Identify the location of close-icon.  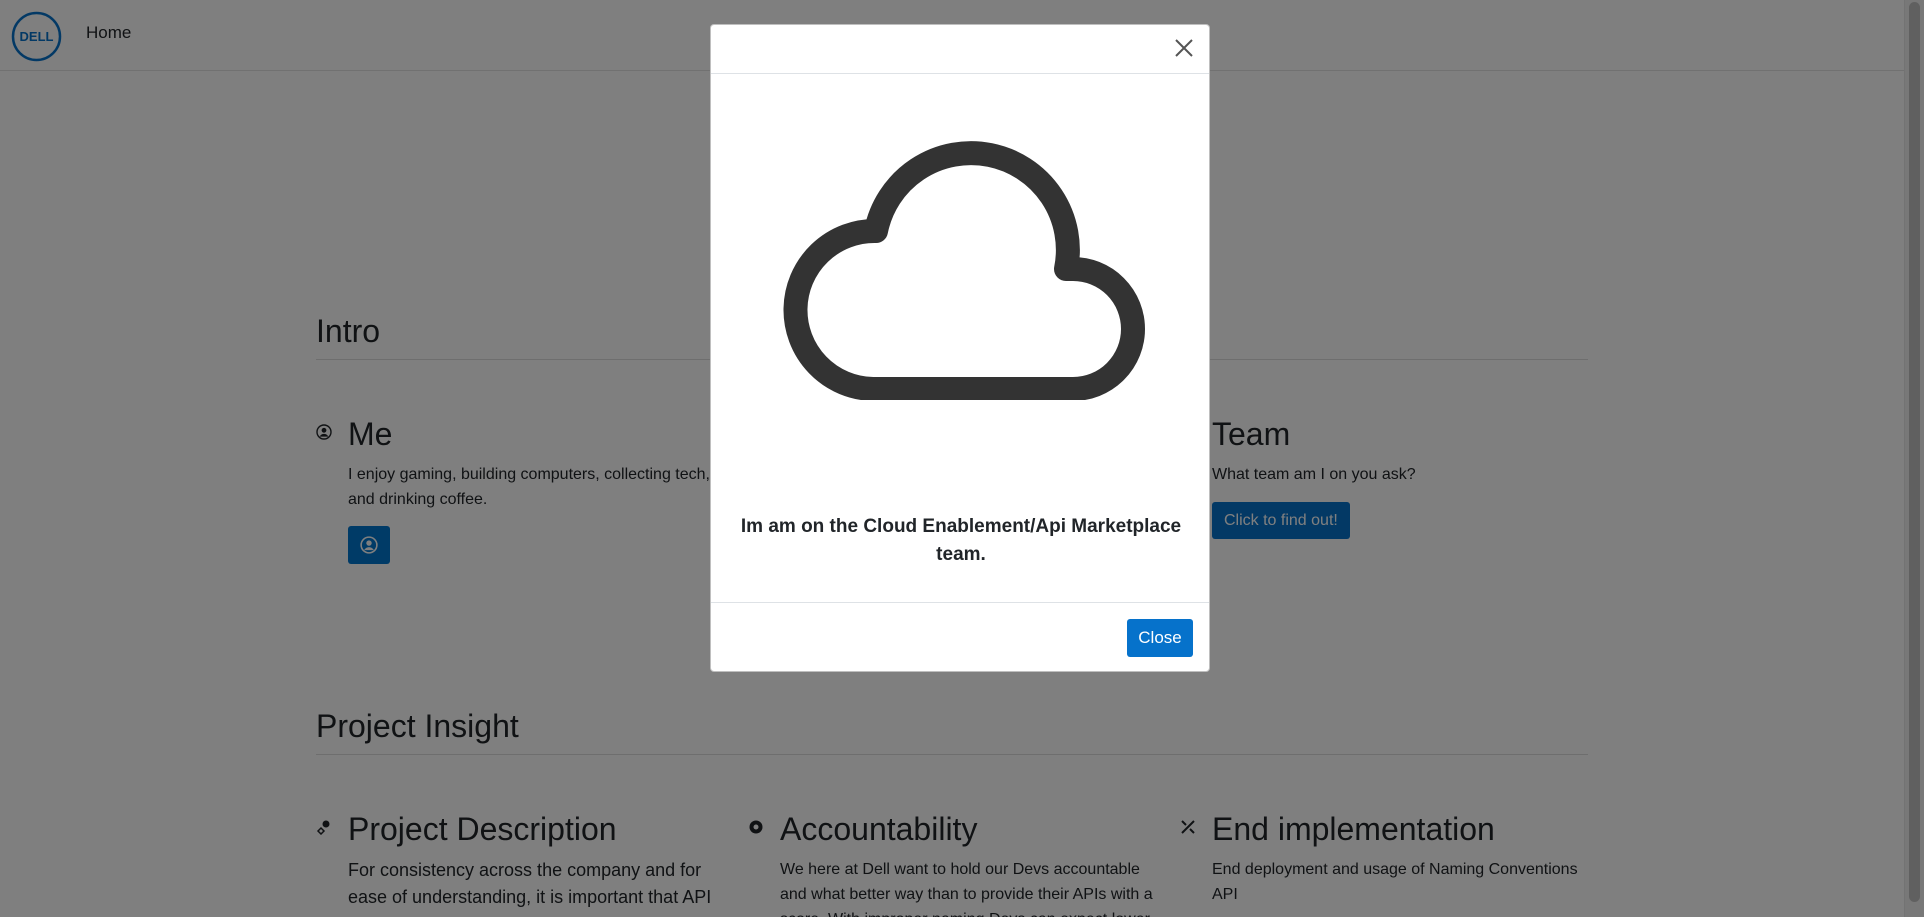
(1184, 48).